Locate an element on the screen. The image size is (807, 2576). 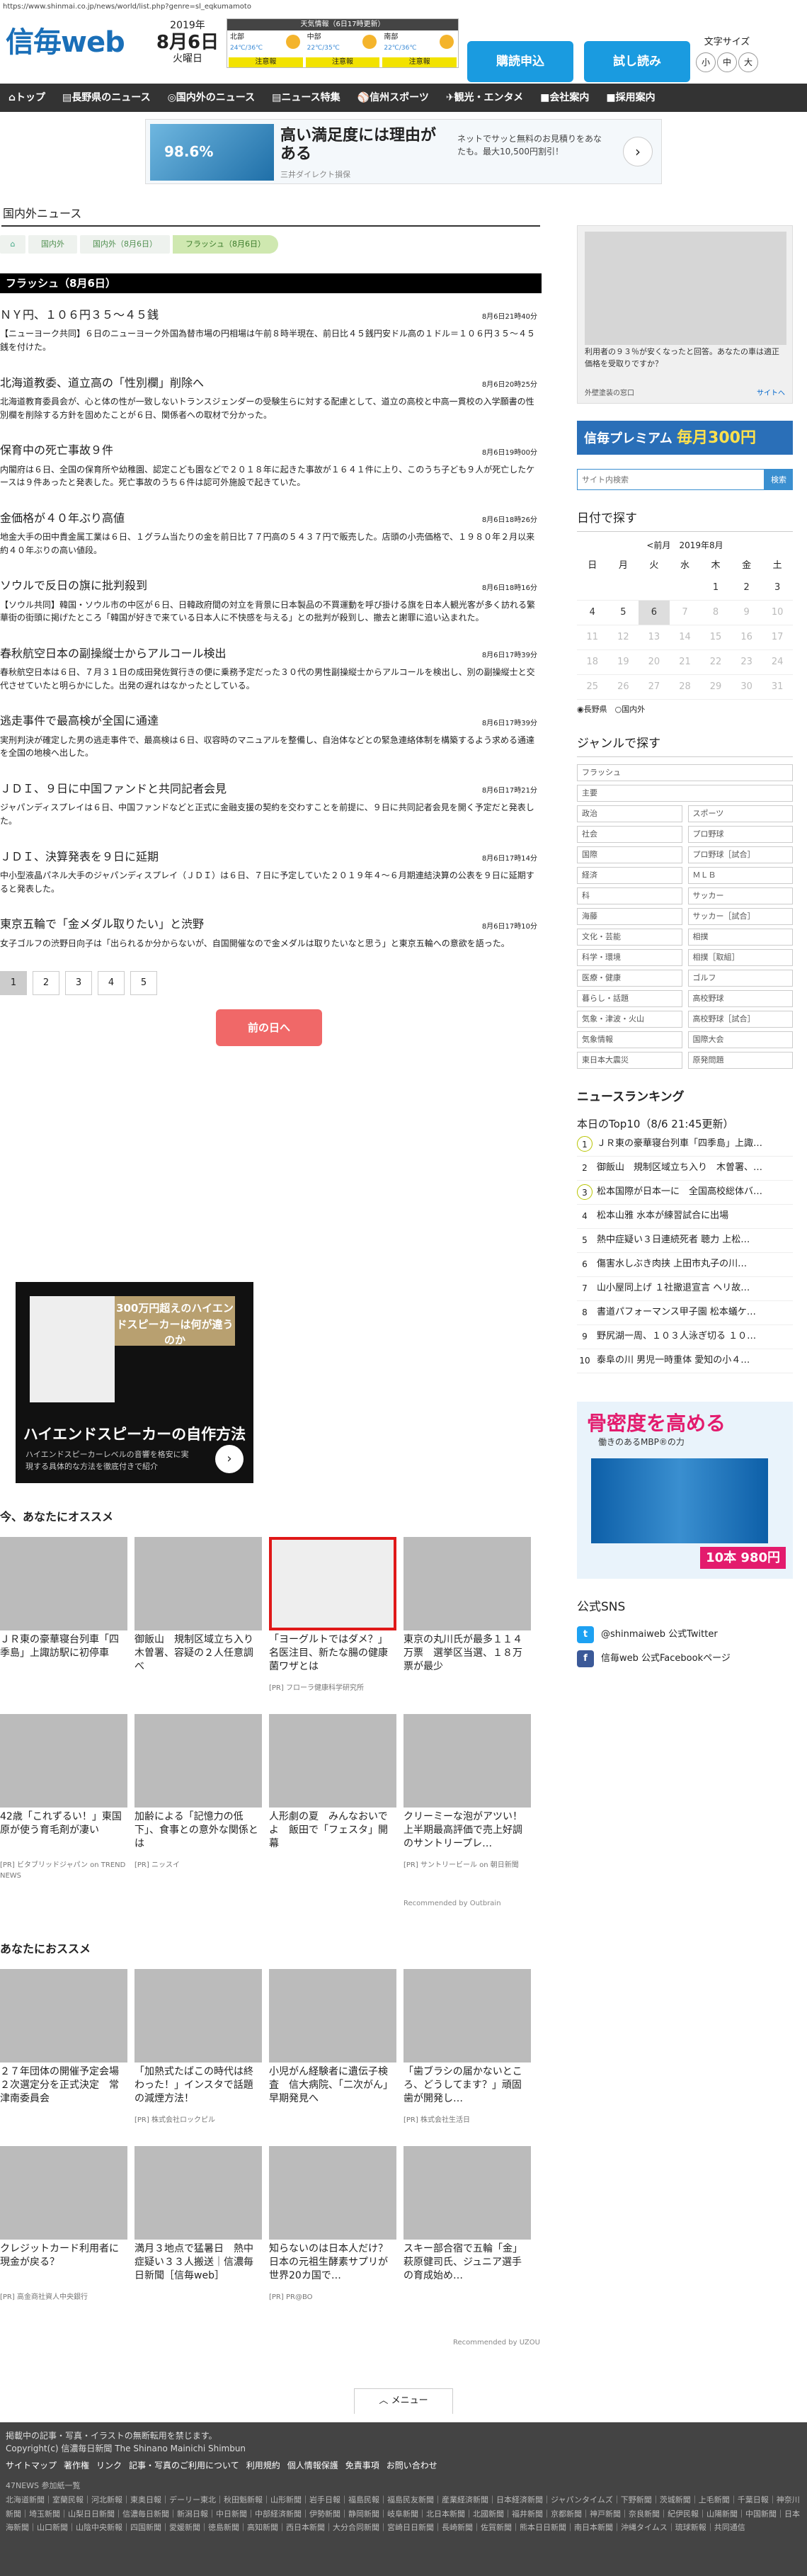
nav-top: ⌂トップ is located at coordinates (27, 98).